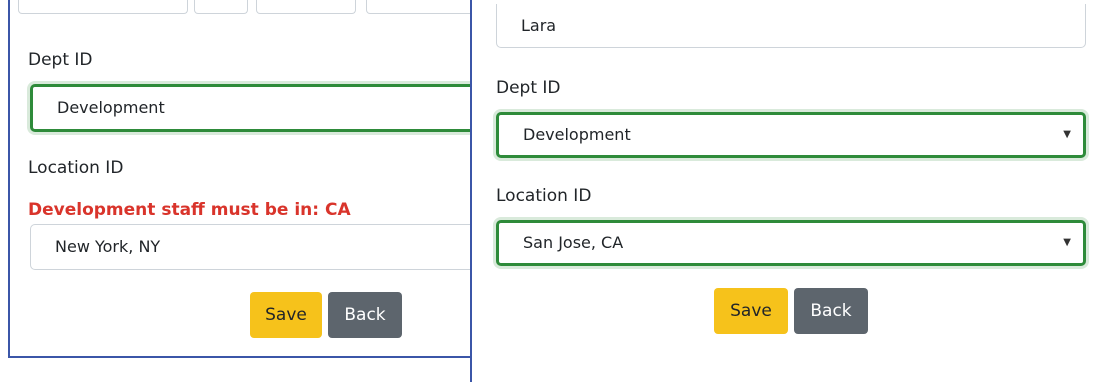 The height and width of the screenshot is (382, 1107). What do you see at coordinates (539, 25) in the screenshot?
I see `name-value: Lara` at bounding box center [539, 25].